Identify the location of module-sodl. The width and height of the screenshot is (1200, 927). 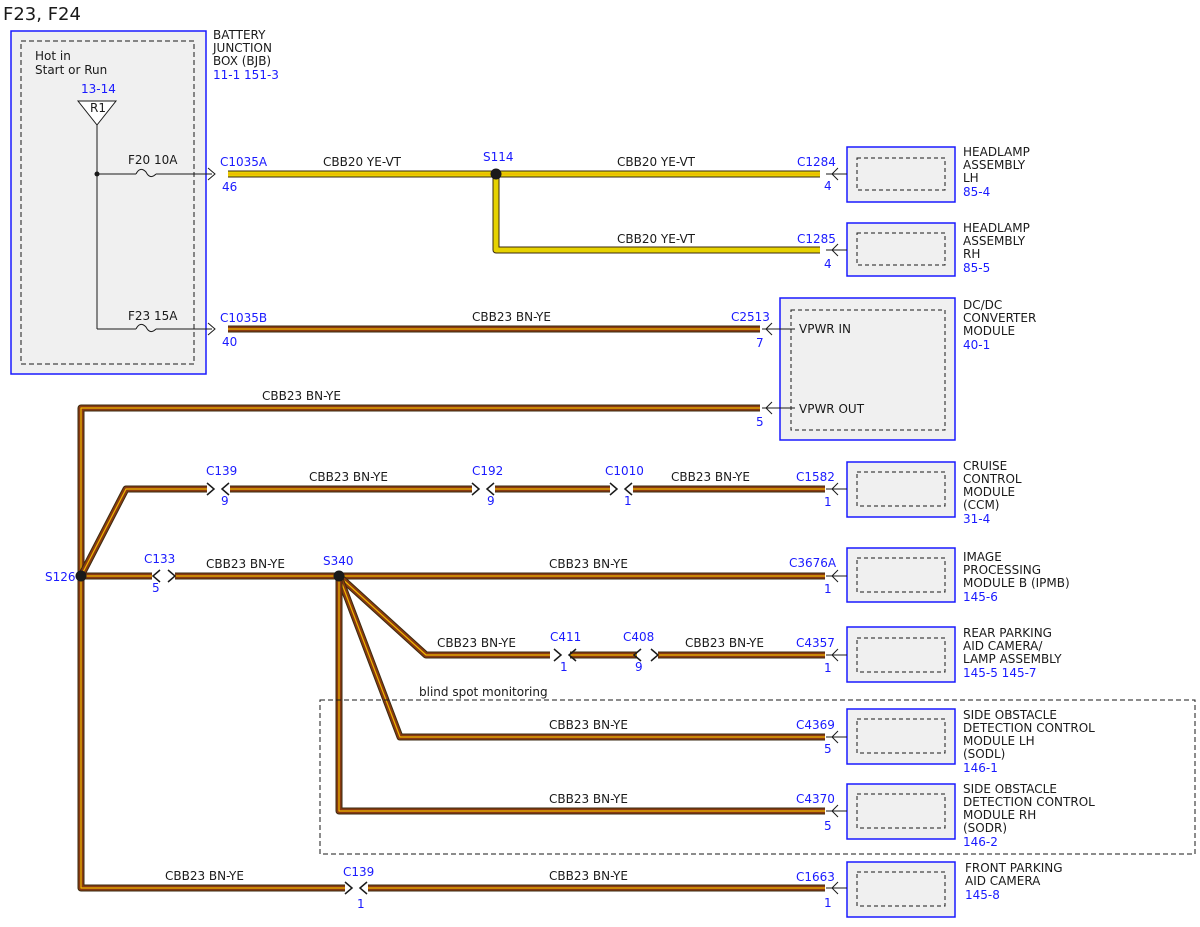
(891, 736).